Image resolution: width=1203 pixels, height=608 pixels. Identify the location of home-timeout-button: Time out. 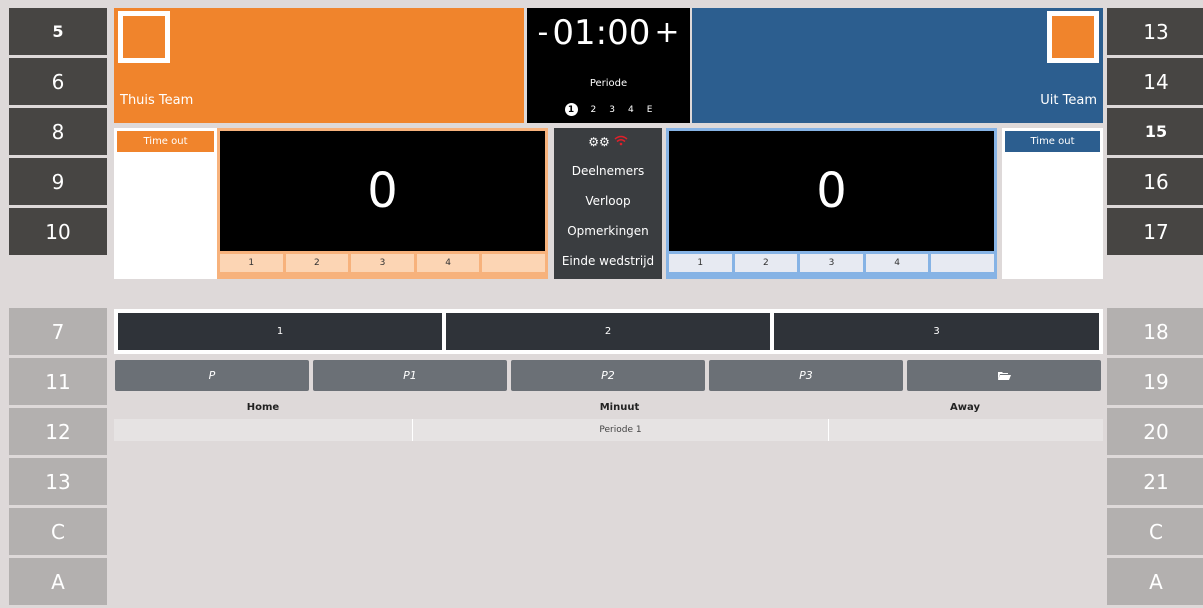
(165, 141).